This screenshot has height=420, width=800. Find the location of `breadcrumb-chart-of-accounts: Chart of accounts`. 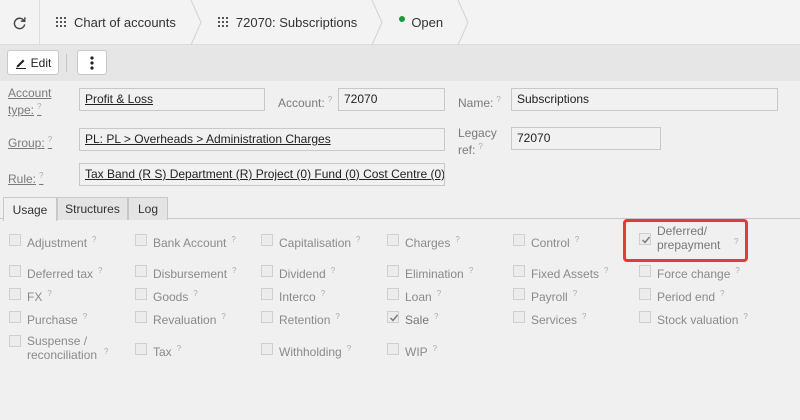

breadcrumb-chart-of-accounts: Chart of accounts is located at coordinates (121, 22).